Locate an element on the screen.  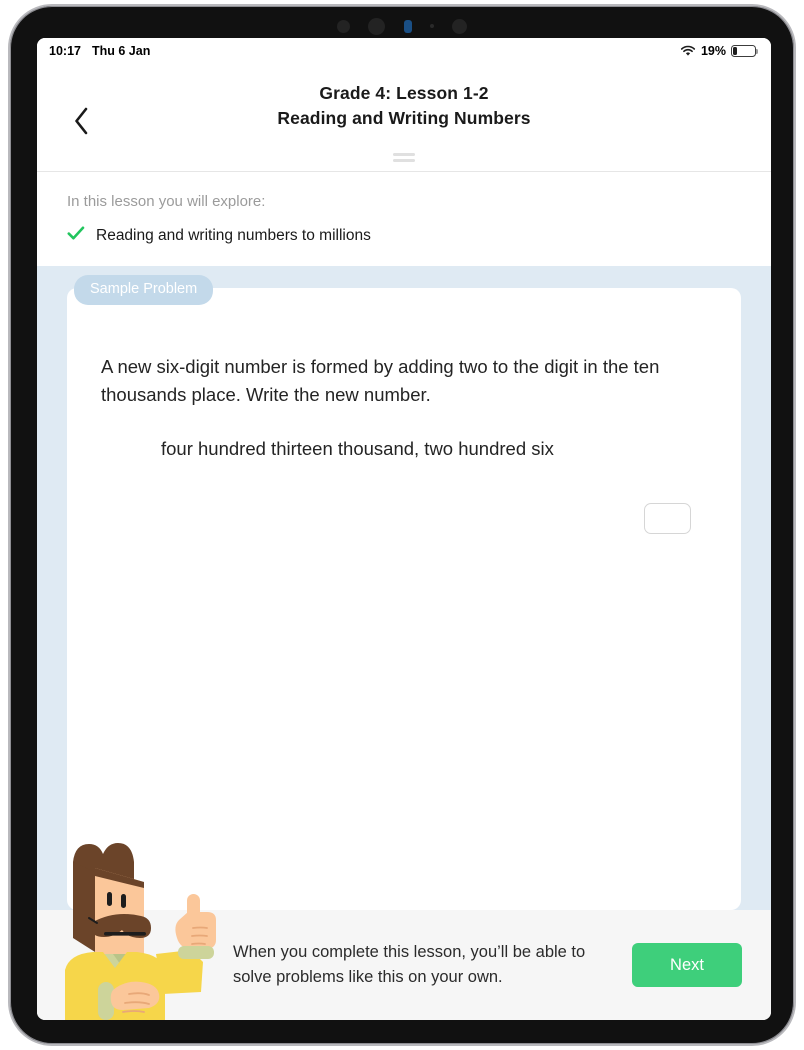
status-bar: 10:17 Thu 6 Jan 19% is located at coordinates (404, 51).